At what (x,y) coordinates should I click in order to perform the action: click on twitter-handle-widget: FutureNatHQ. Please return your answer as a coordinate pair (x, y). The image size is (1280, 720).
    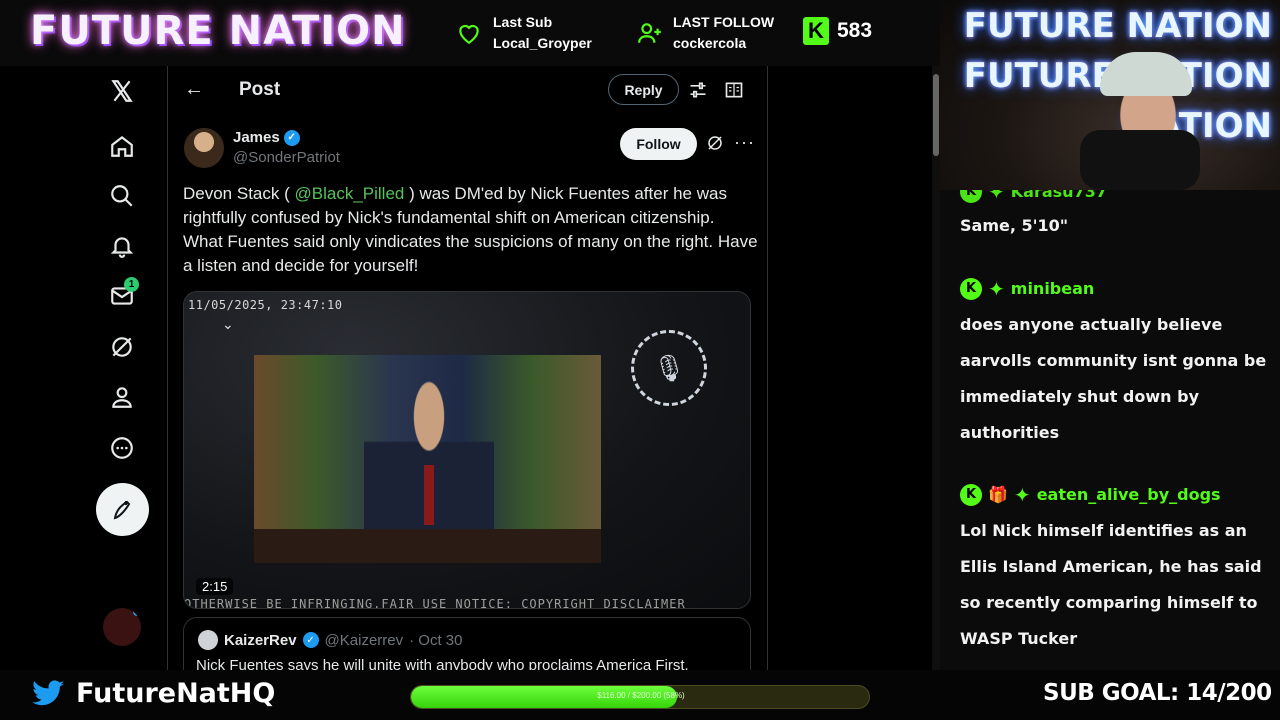
    Looking at the image, I should click on (153, 693).